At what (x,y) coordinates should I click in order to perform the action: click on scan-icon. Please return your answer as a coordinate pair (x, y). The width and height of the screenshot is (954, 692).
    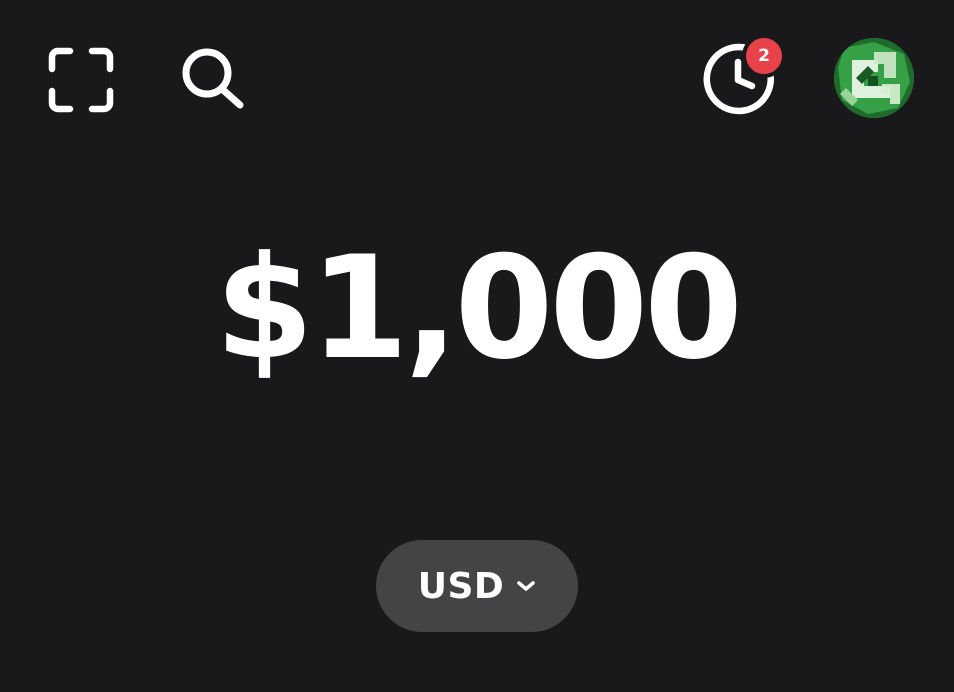
    Looking at the image, I should click on (81, 80).